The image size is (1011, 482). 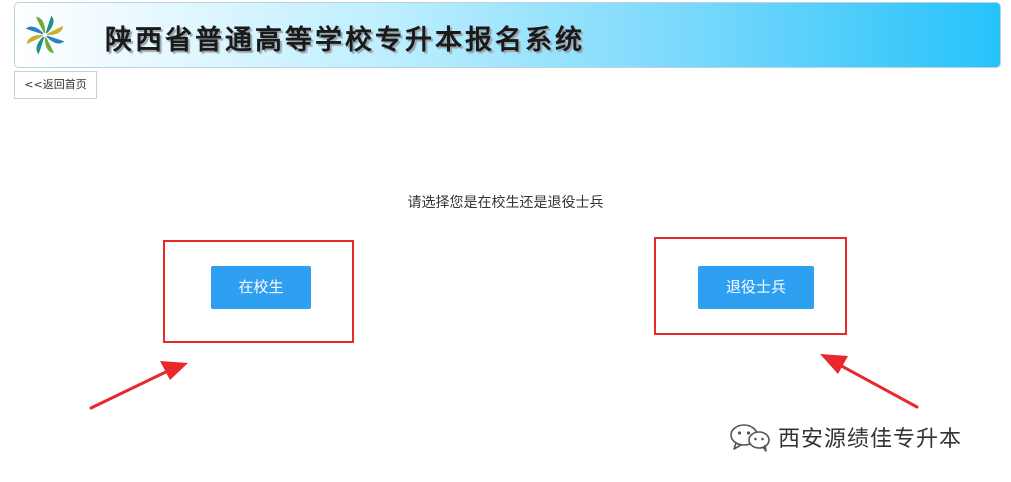 I want to click on student-button: 在校生, so click(x=261, y=287).